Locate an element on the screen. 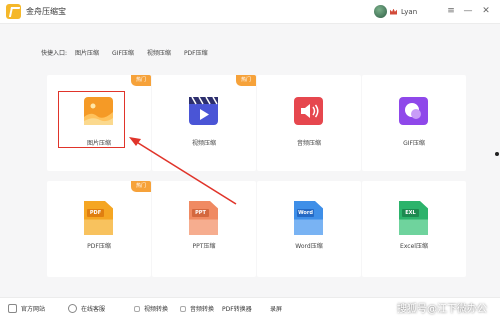 The height and width of the screenshot is (318, 500). bottom-label: 录屏 is located at coordinates (276, 309).